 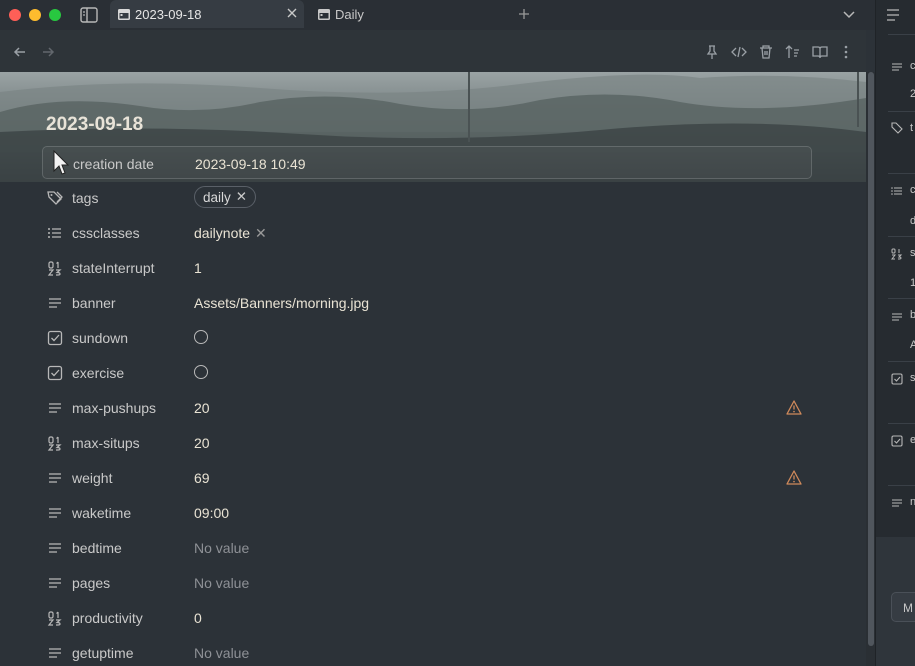 I want to click on title-bar: 2023-09-18 Daily, so click(x=437, y=15).